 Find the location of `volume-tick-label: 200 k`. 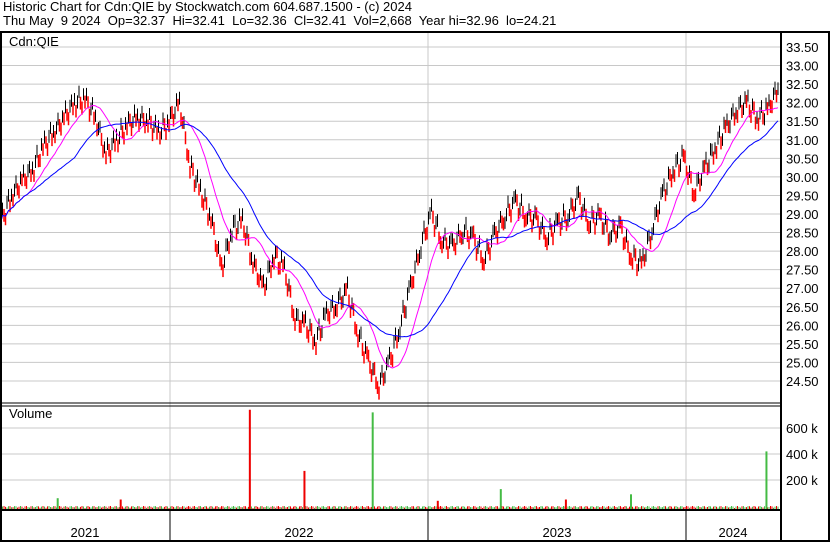

volume-tick-label: 200 k is located at coordinates (802, 480).